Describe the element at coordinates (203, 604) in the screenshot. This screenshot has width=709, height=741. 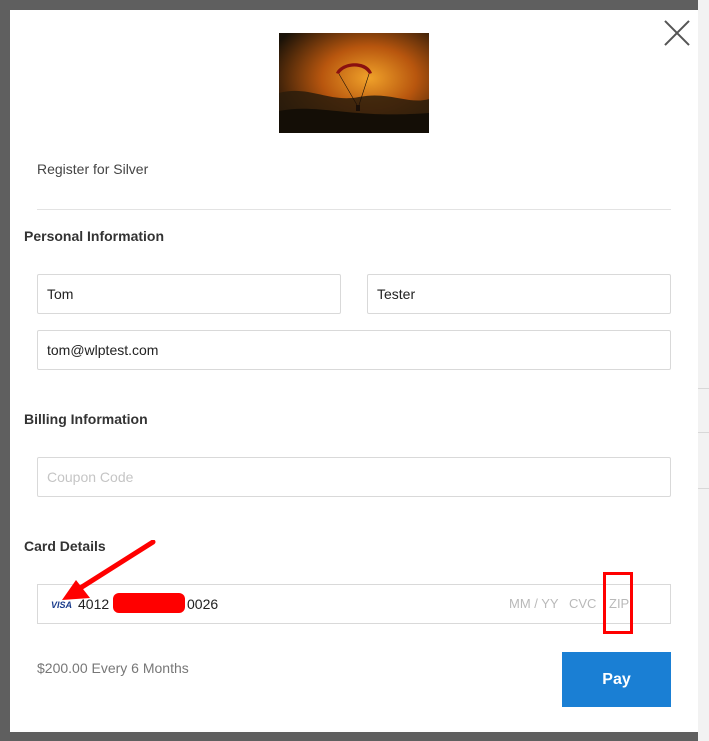
I see `card-number-last: 0026` at that location.